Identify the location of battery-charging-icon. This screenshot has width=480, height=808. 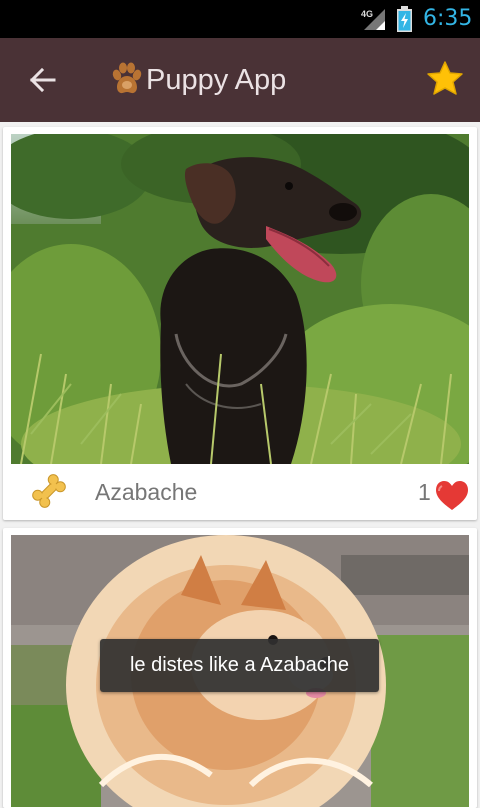
(404, 19).